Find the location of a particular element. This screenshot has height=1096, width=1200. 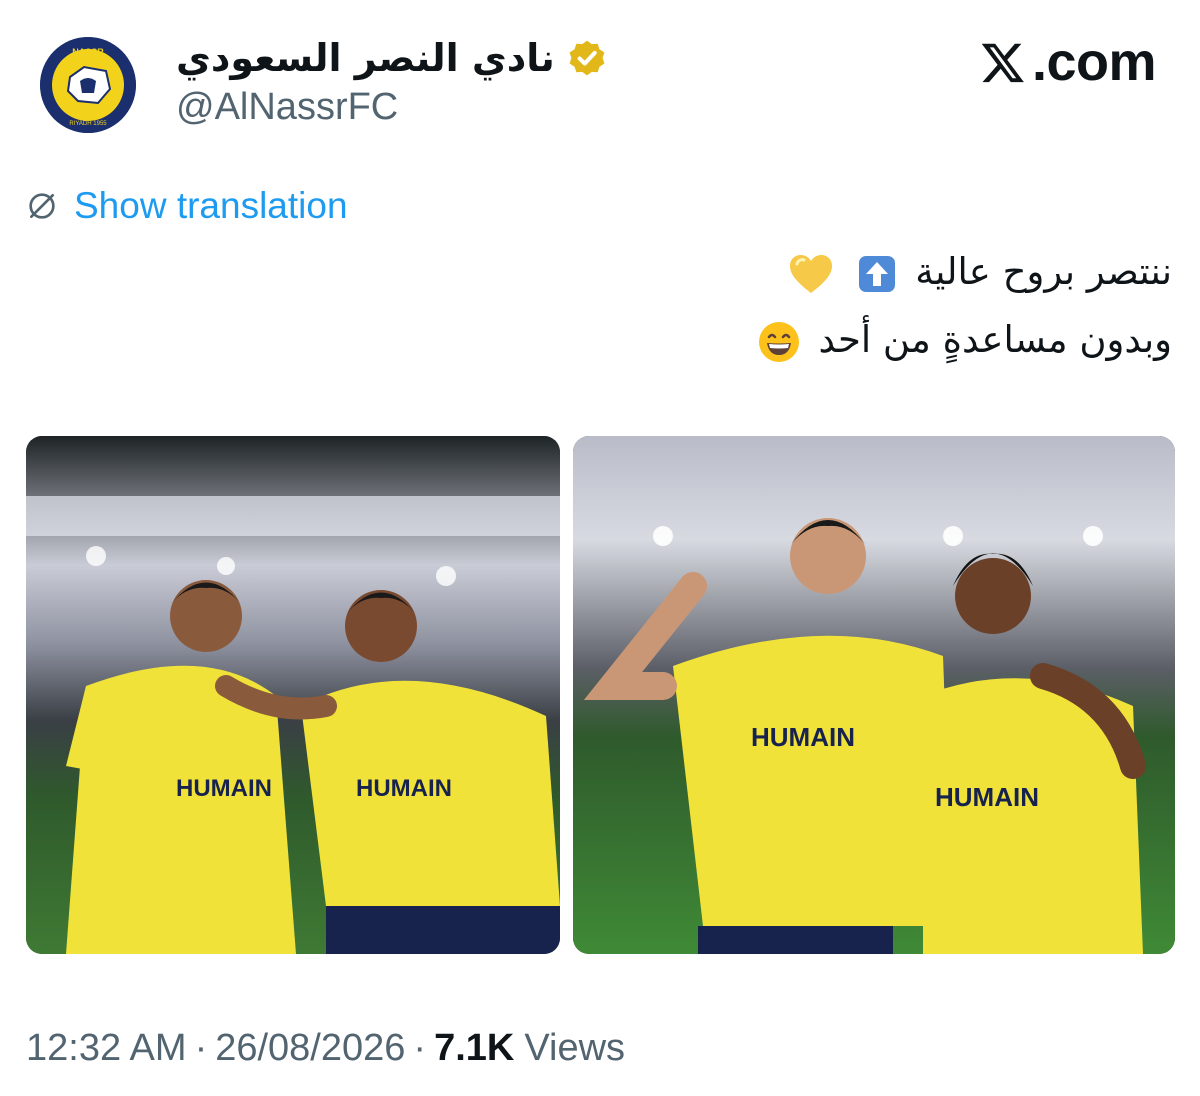

account-avatar: NASSR RIYADH 1955 is located at coordinates (88, 85).